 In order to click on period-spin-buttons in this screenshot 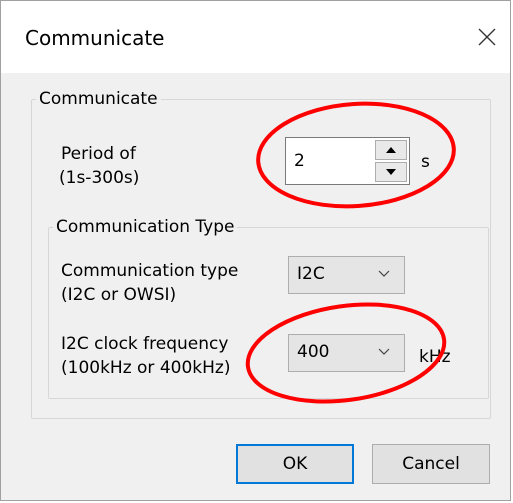, I will do `click(391, 161)`.